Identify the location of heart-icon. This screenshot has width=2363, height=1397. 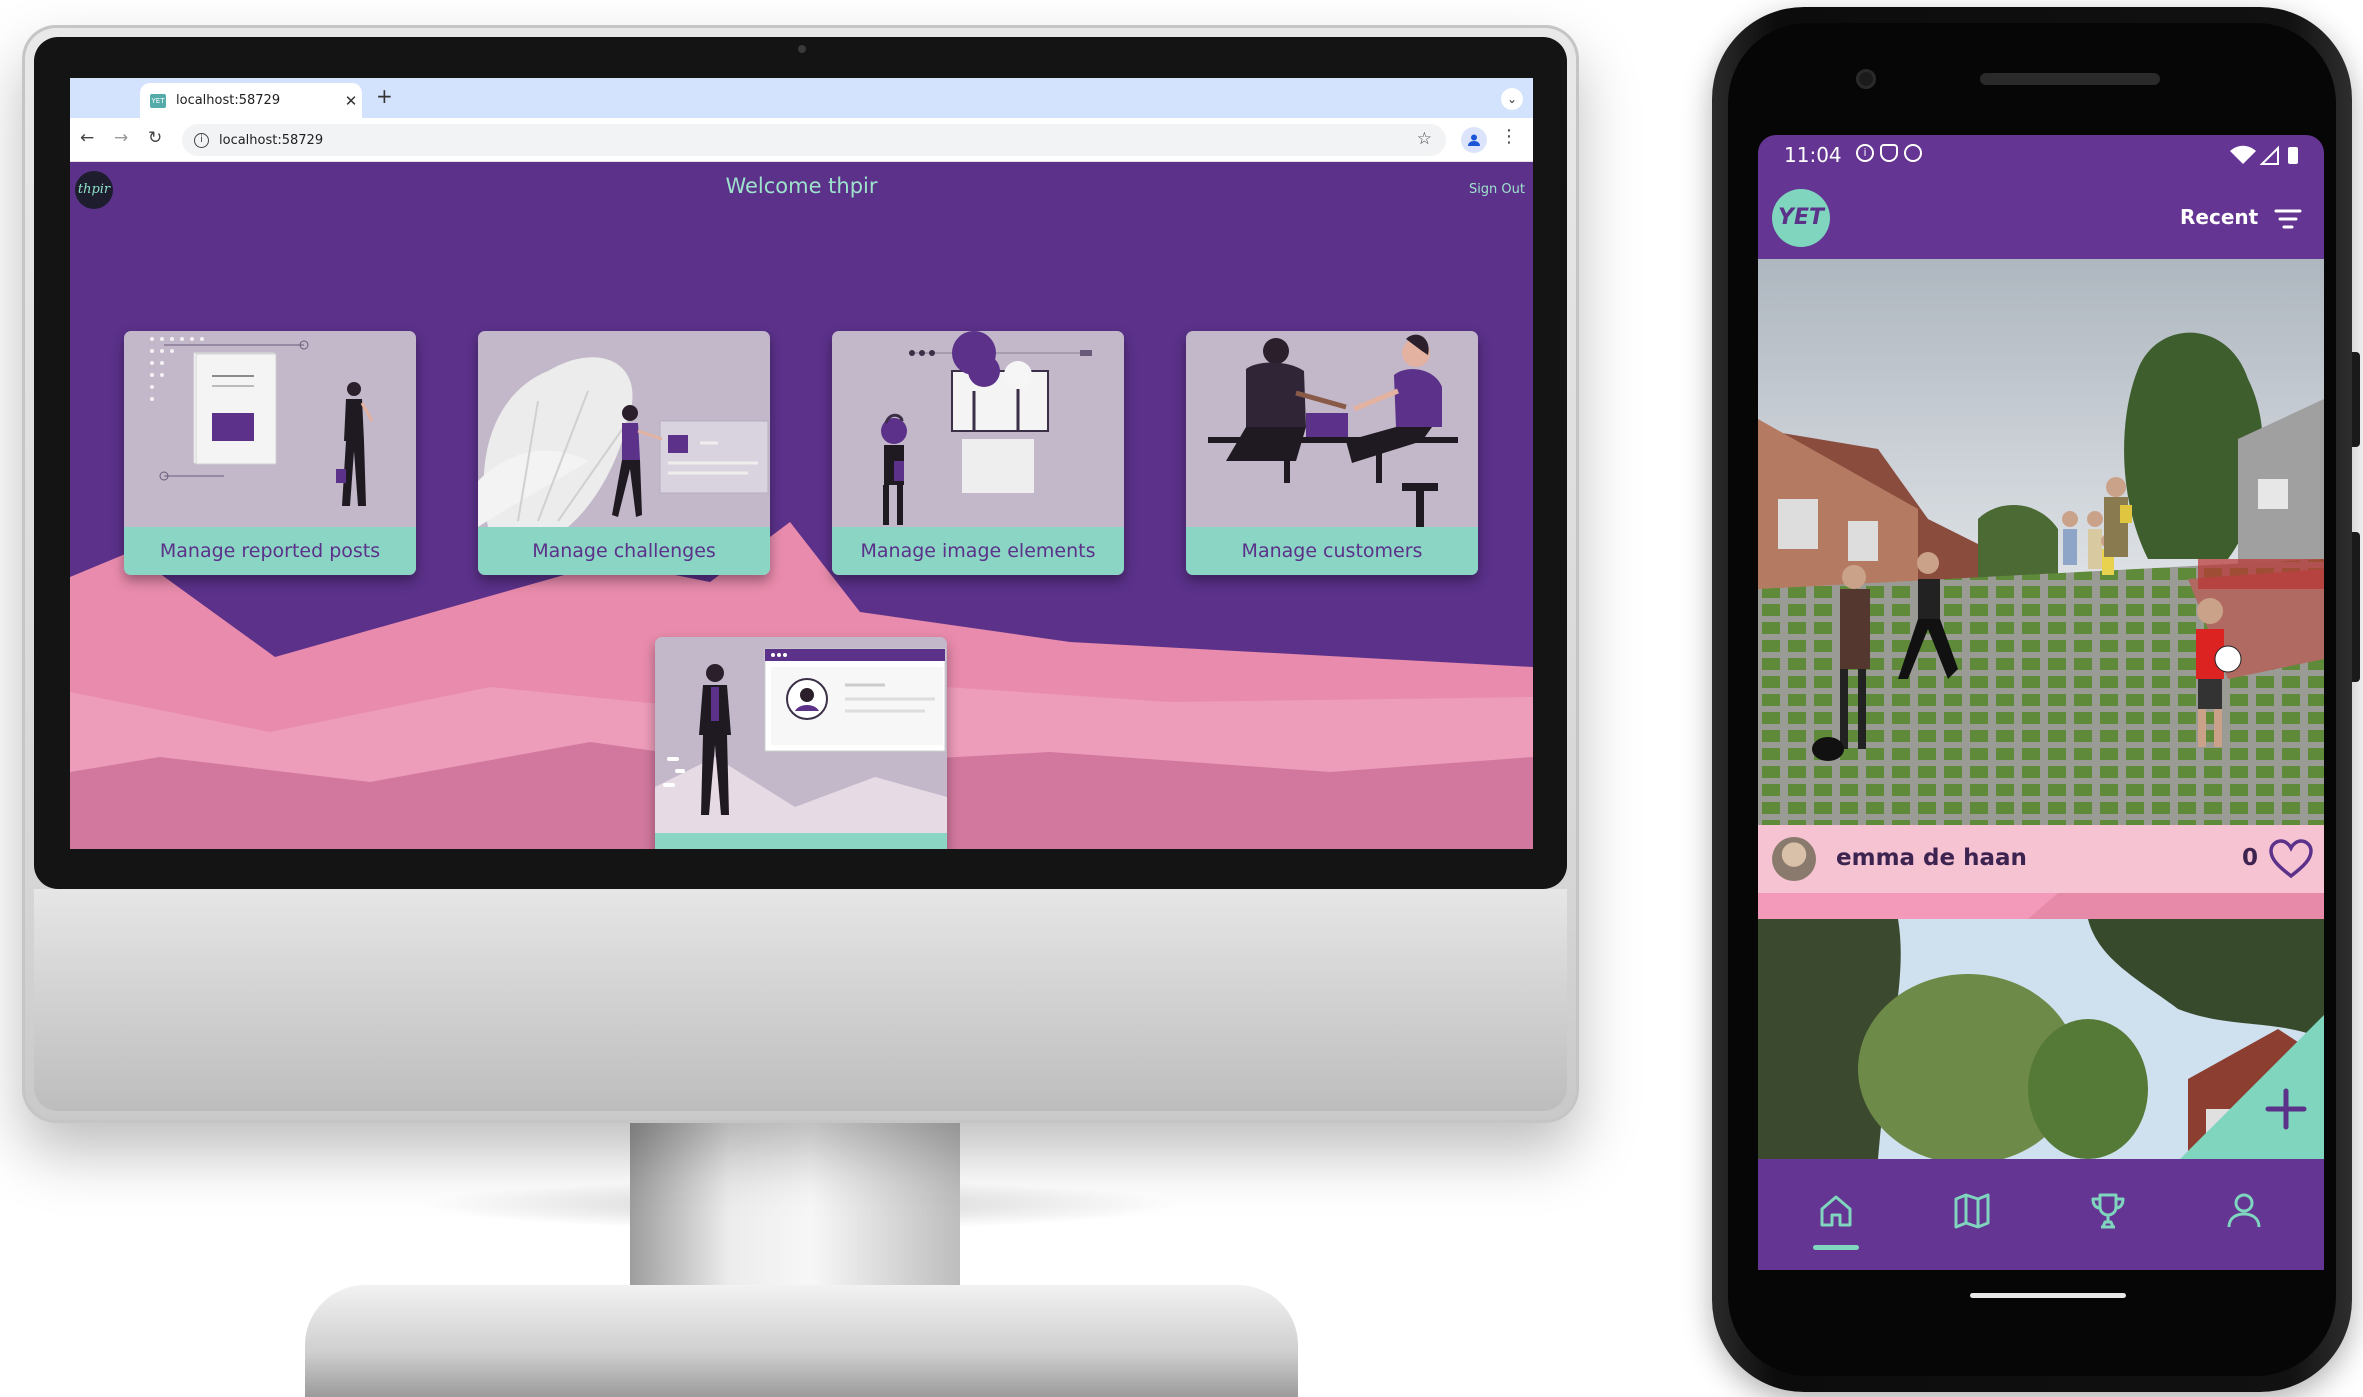
(2291, 859).